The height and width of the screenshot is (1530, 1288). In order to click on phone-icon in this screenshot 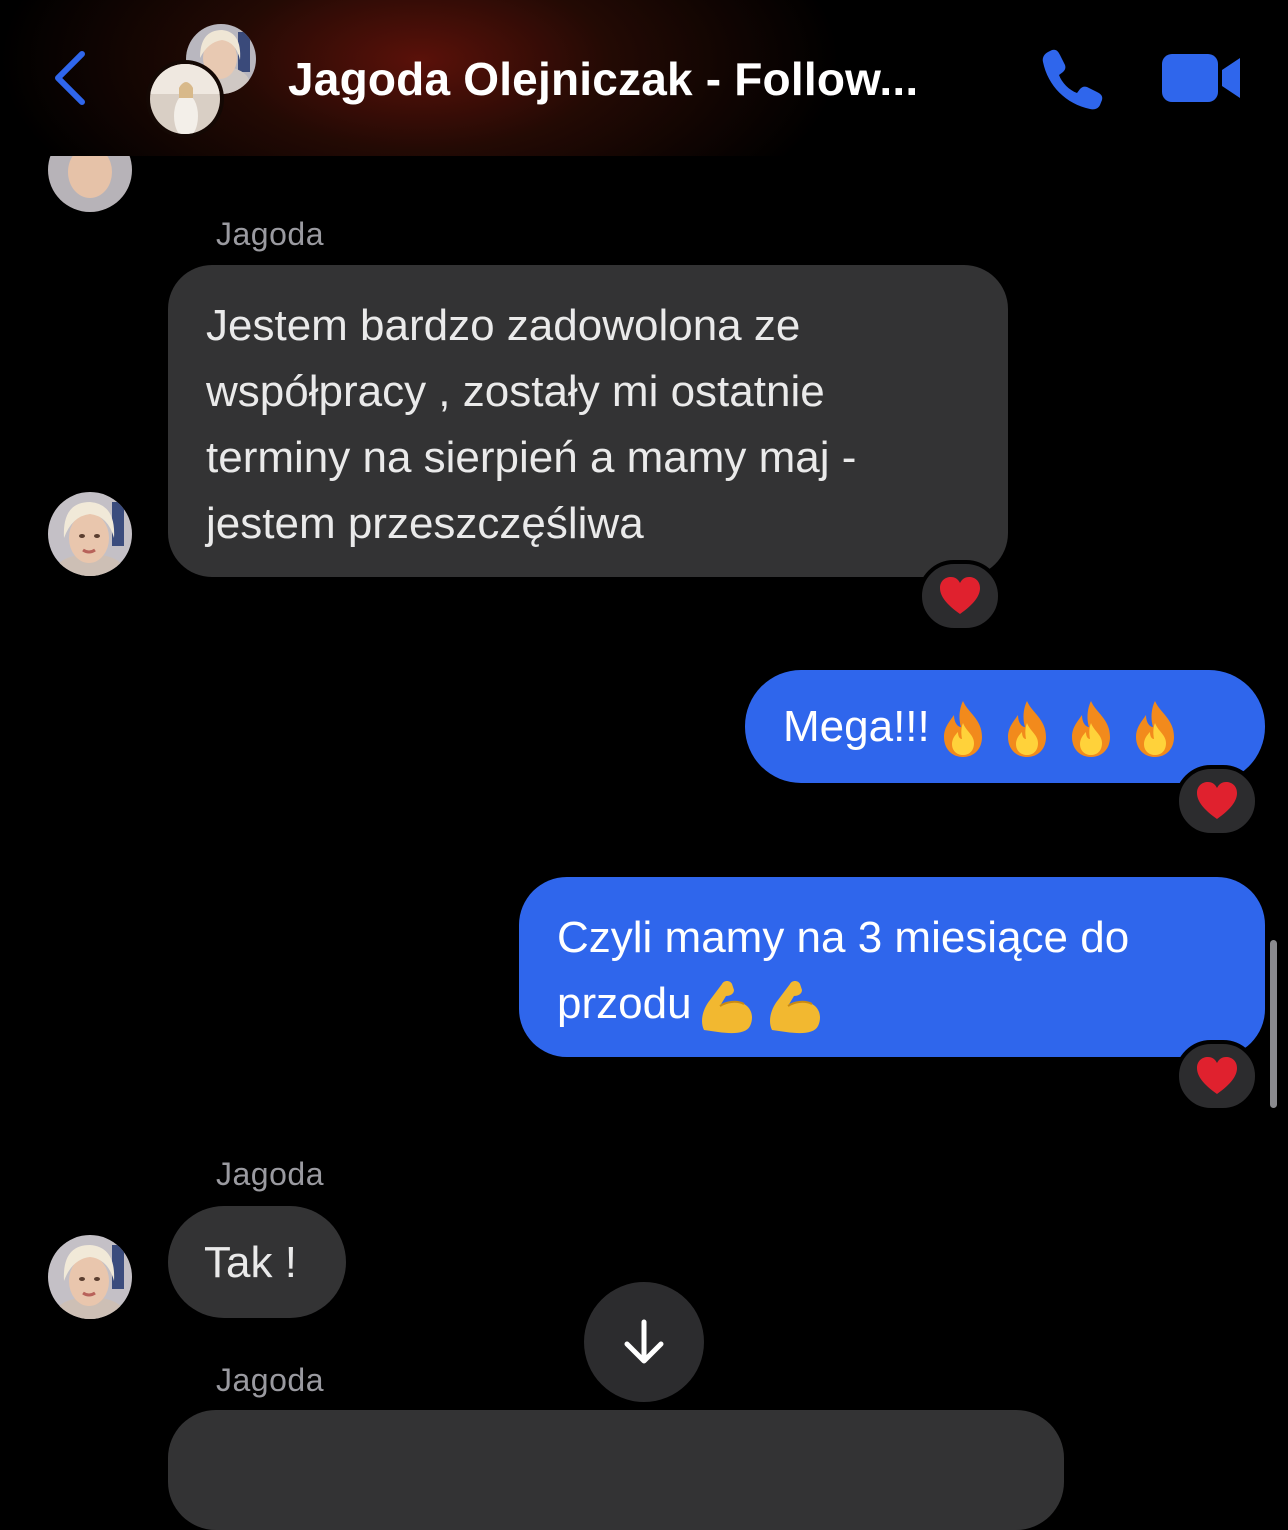, I will do `click(1072, 79)`.